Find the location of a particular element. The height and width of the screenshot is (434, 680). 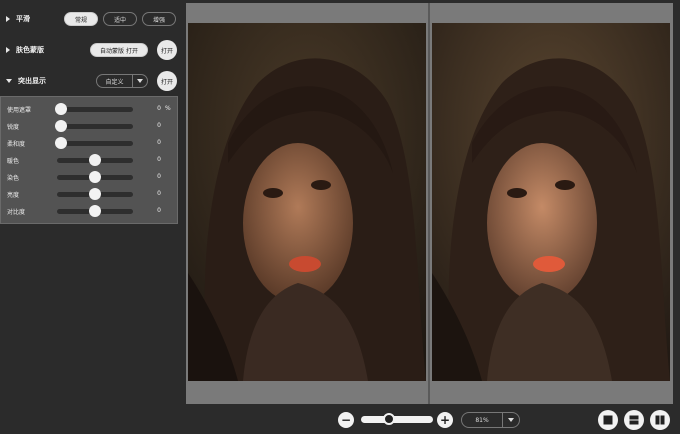

collapse-arrow-icon is located at coordinates (9, 81).